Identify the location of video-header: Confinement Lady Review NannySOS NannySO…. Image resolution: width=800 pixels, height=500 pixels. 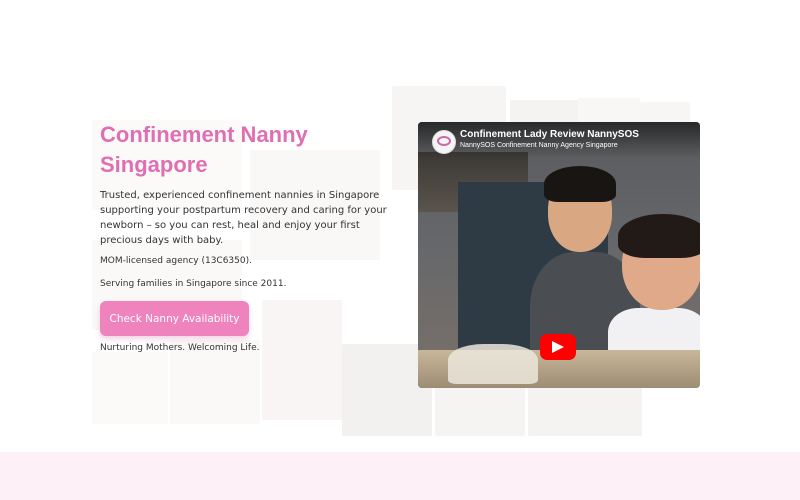
(559, 140).